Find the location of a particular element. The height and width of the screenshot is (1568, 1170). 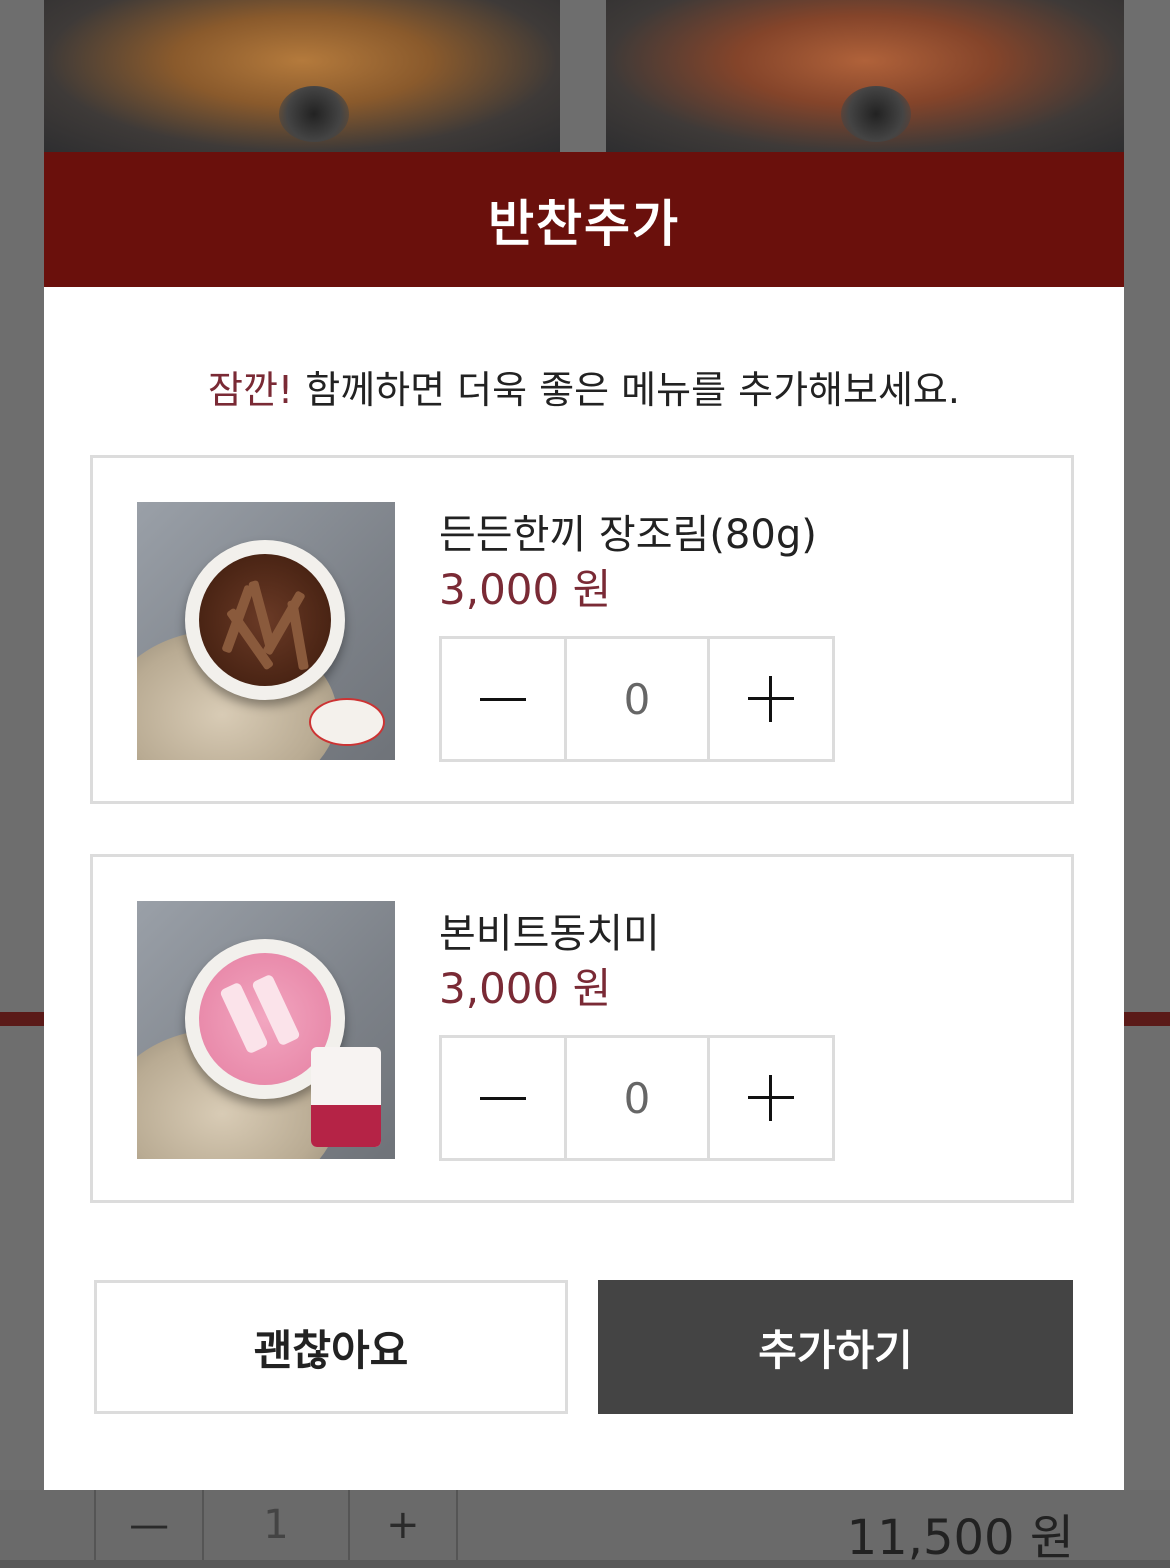

background-minus-icon: — is located at coordinates (148, 1525).